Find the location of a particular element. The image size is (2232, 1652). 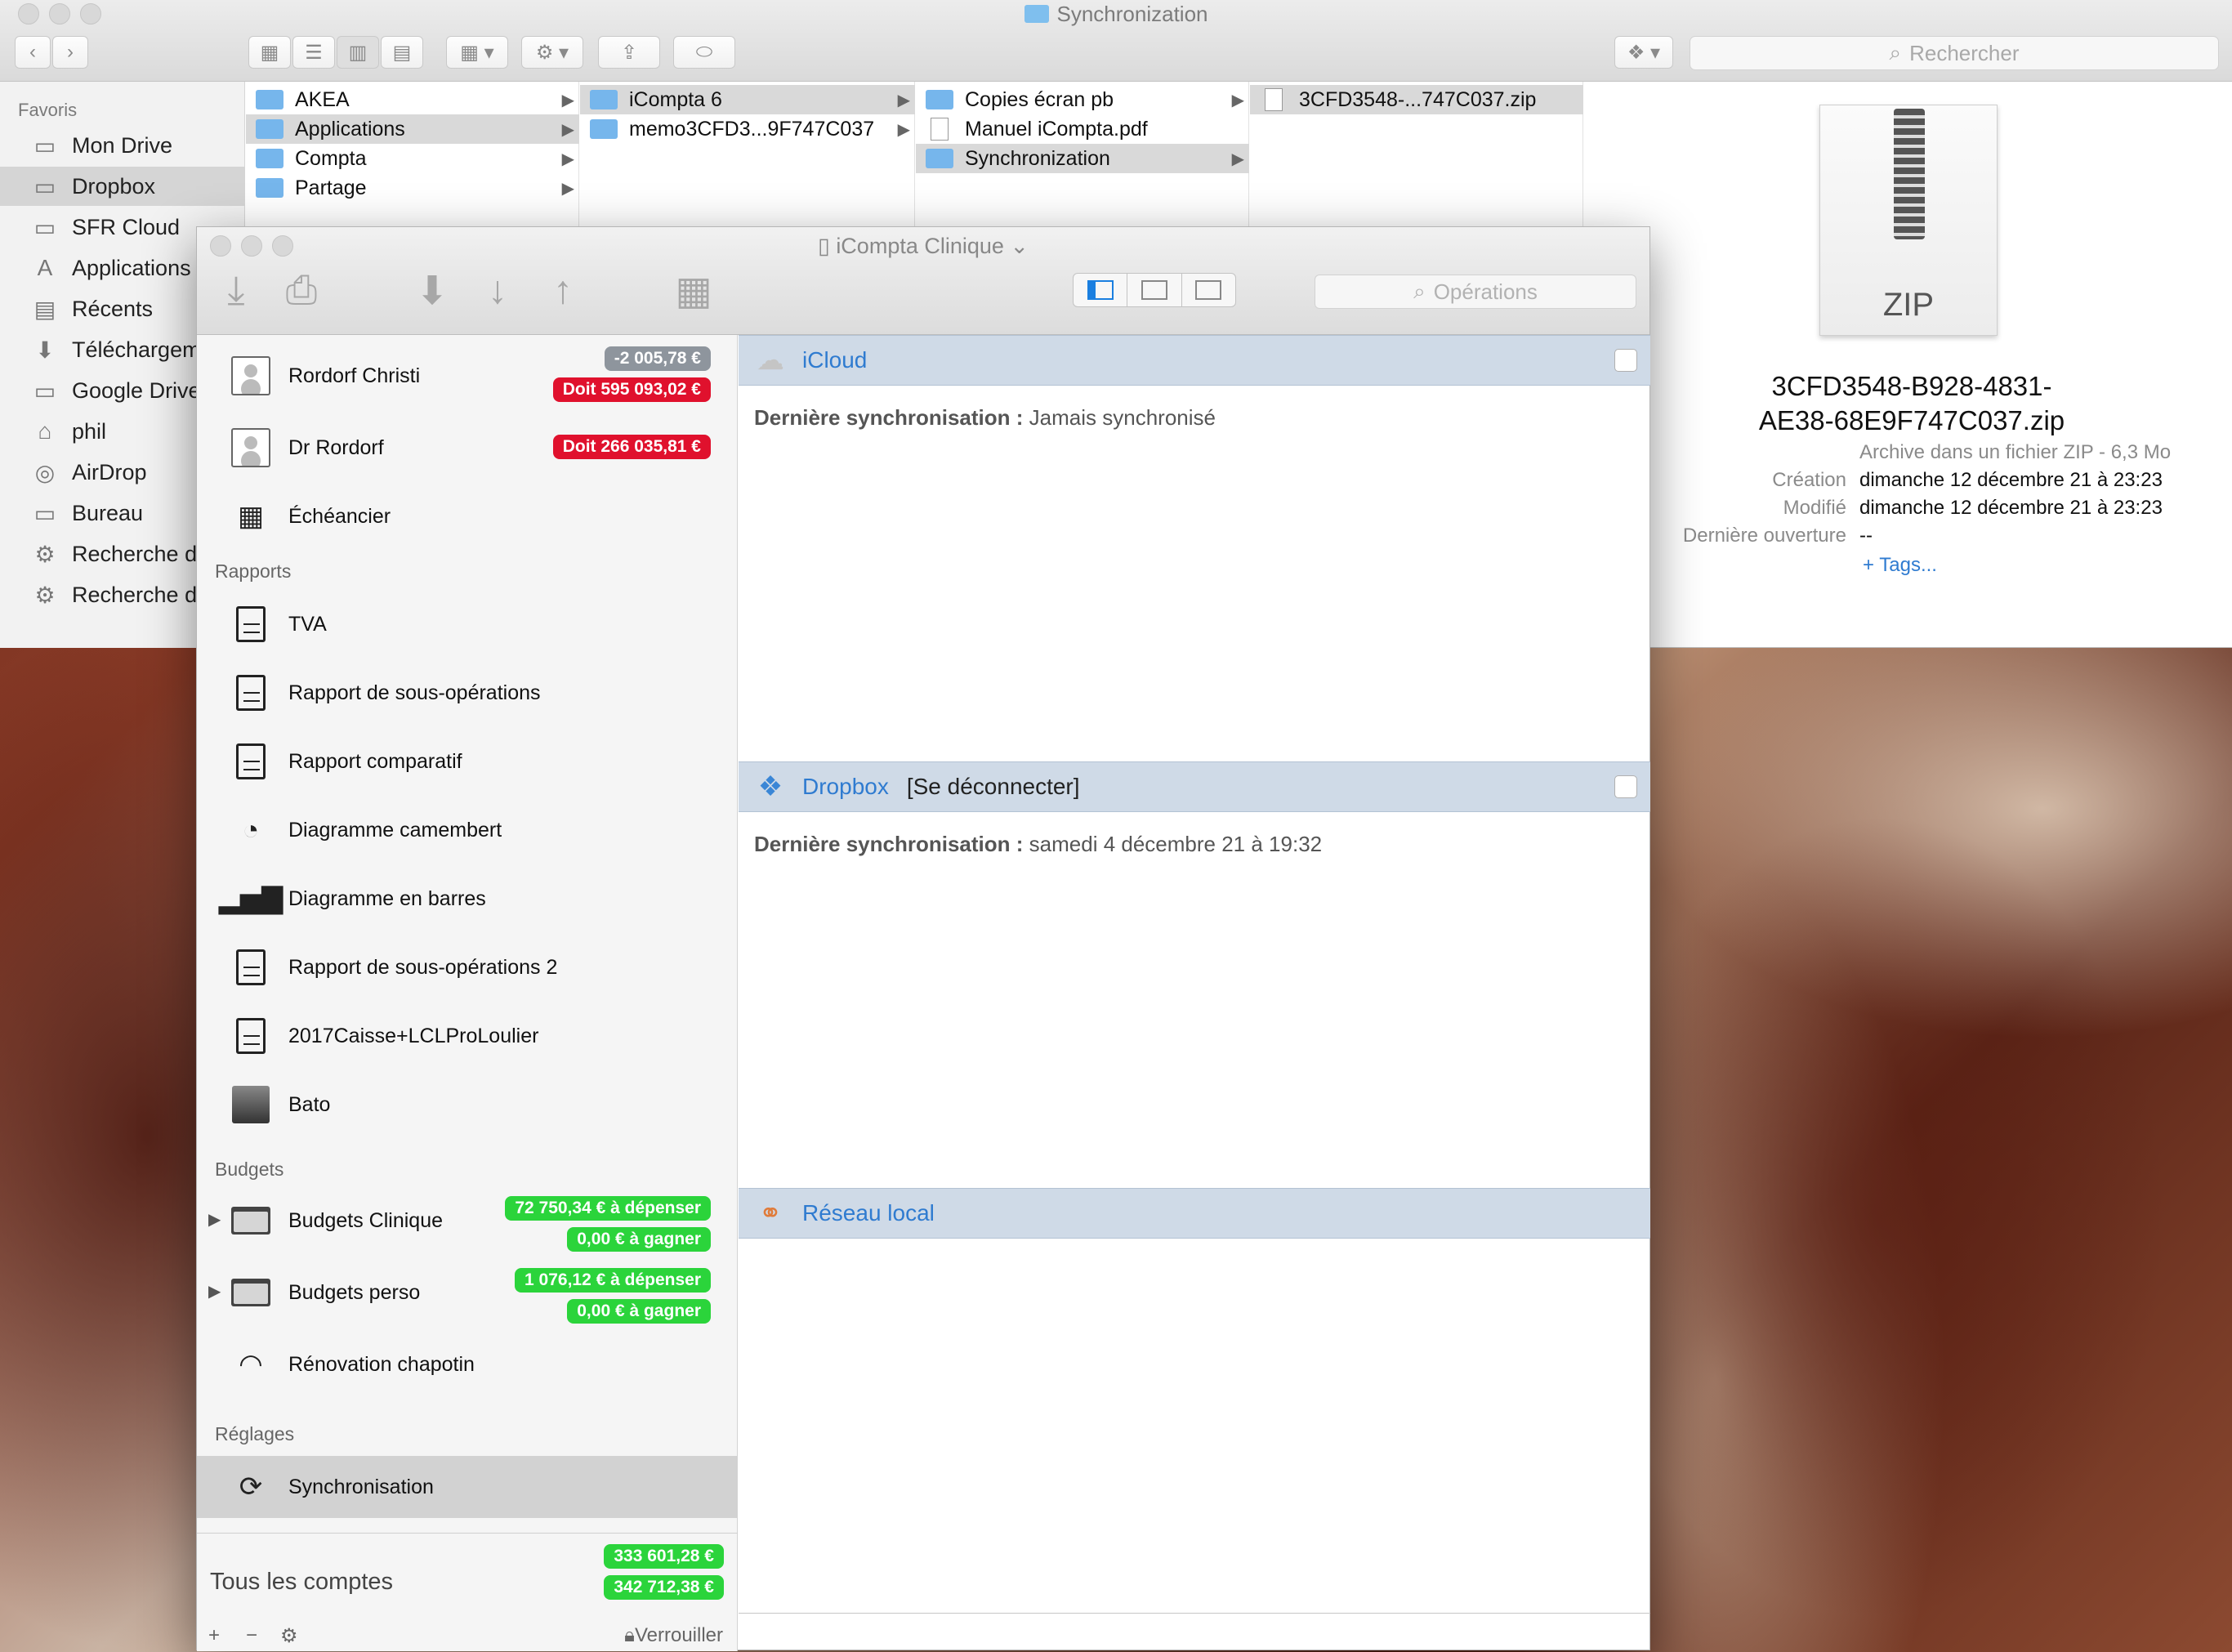

column-item-akea: AKEA ▶ is located at coordinates (412, 99).